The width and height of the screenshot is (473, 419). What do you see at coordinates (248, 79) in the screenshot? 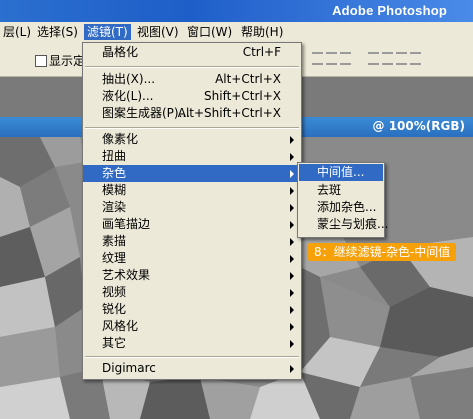
I see `menu-item-shortcut: Alt+Ctrl+X` at bounding box center [248, 79].